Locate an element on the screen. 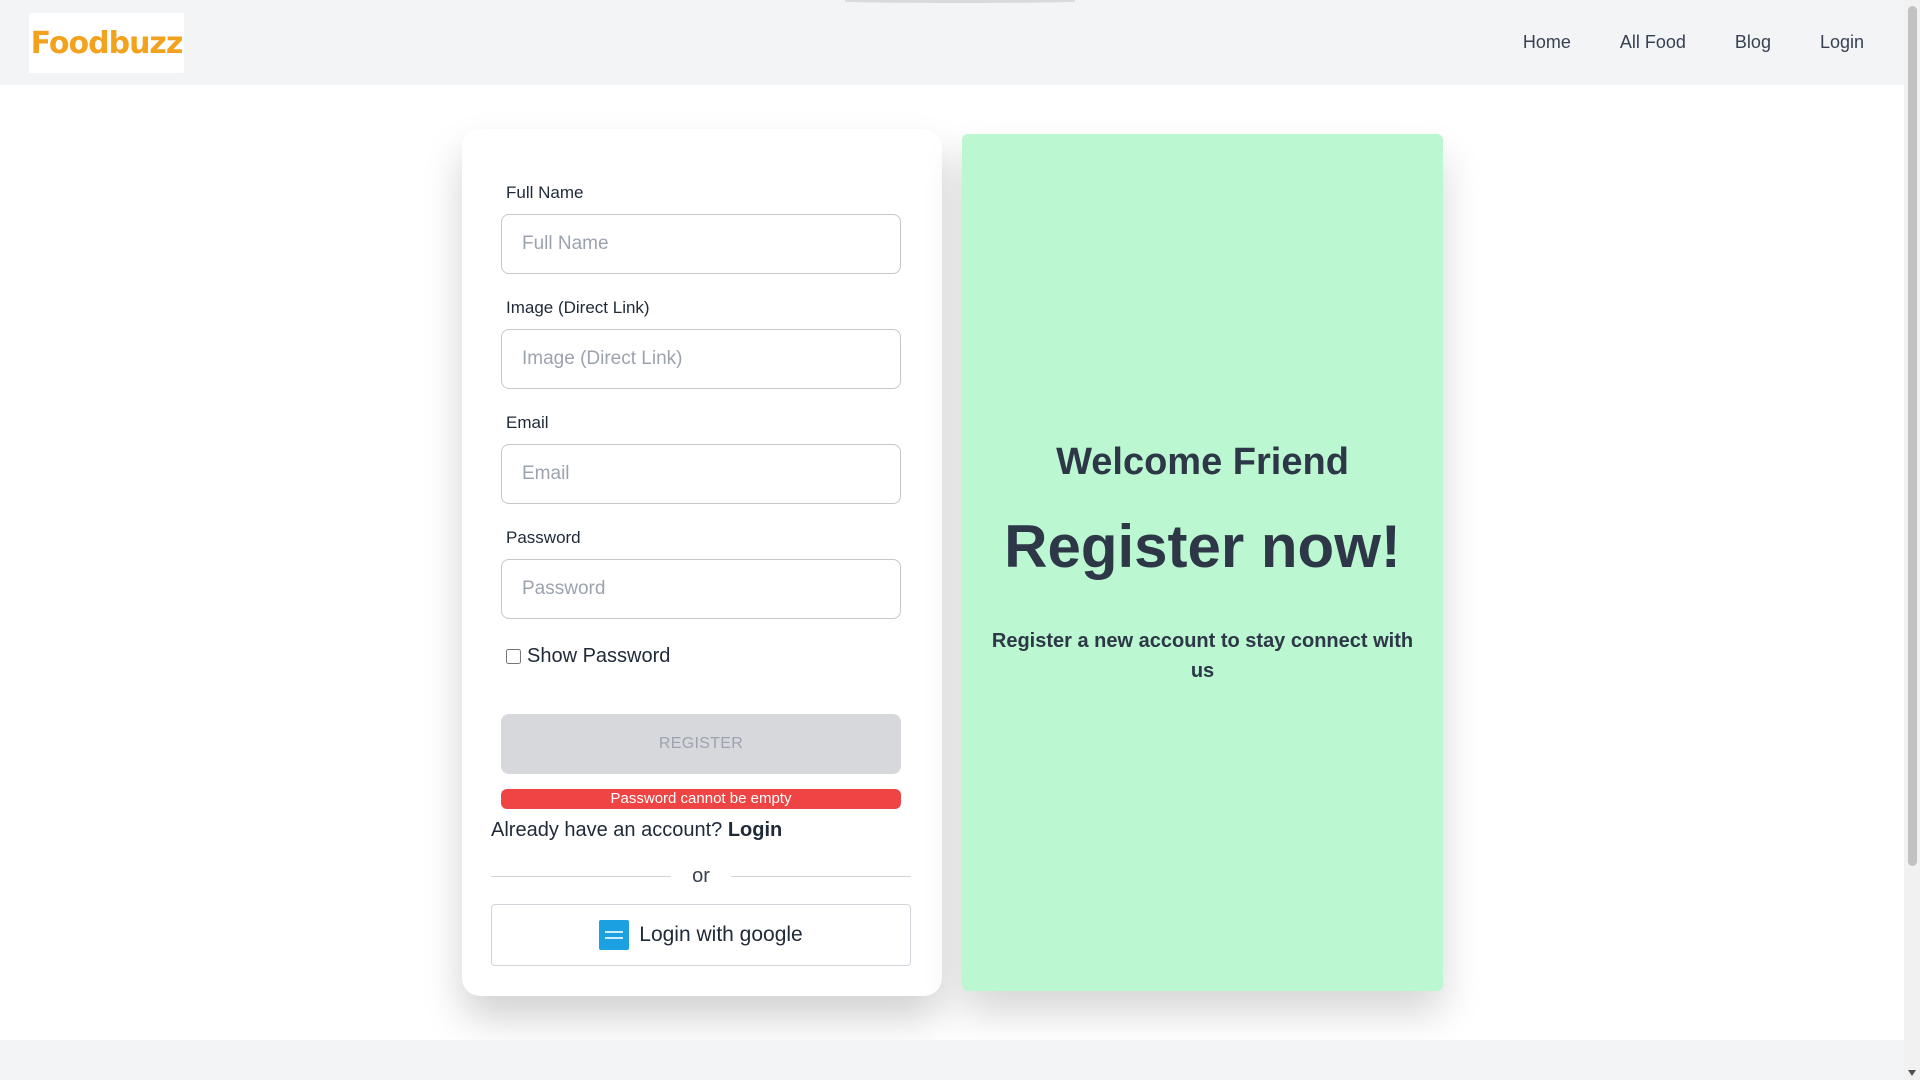 The height and width of the screenshot is (1080, 1920). error-message: Password cannot be empty is located at coordinates (701, 799).